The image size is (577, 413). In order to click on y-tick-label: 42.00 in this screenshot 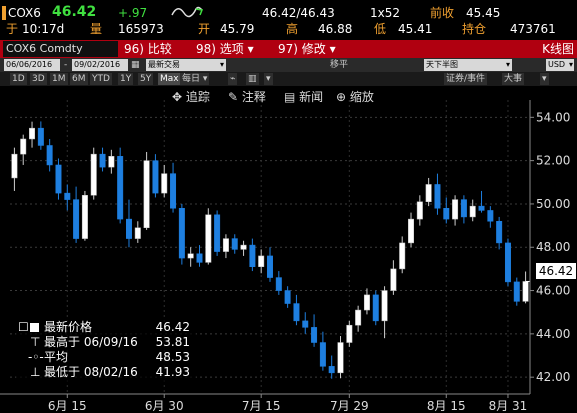, I will do `click(553, 377)`.